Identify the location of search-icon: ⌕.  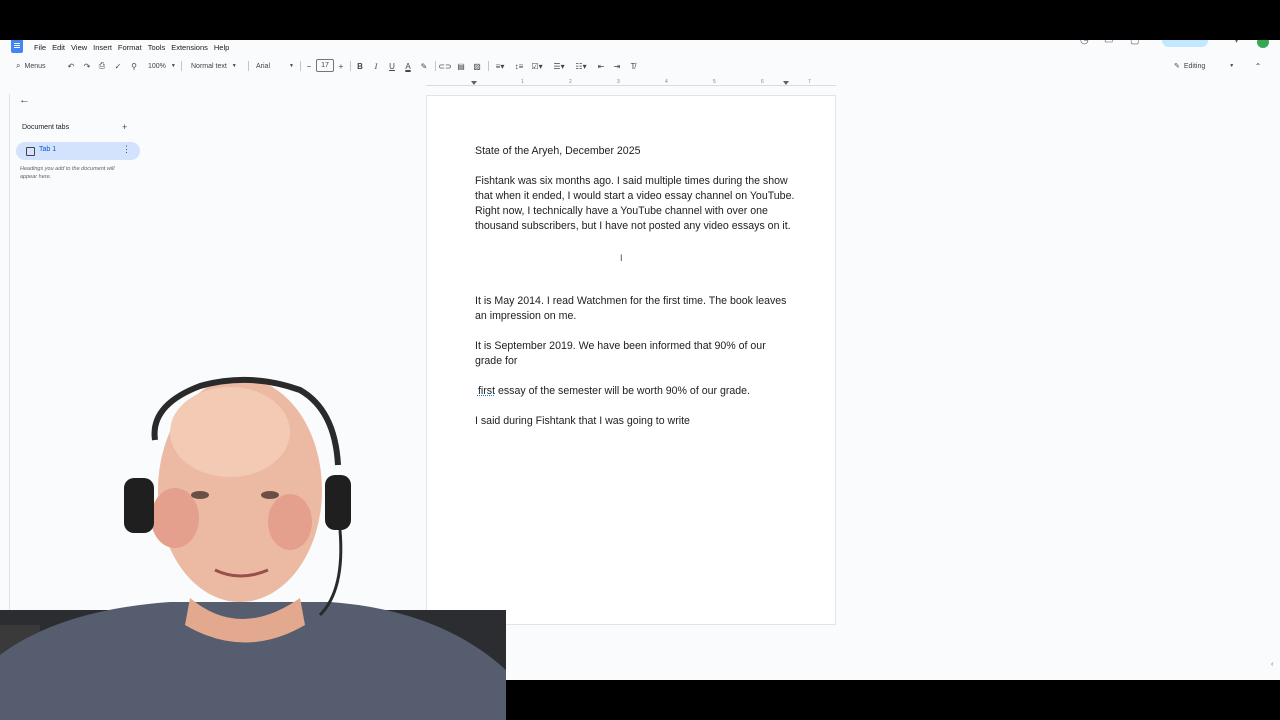
(18, 65).